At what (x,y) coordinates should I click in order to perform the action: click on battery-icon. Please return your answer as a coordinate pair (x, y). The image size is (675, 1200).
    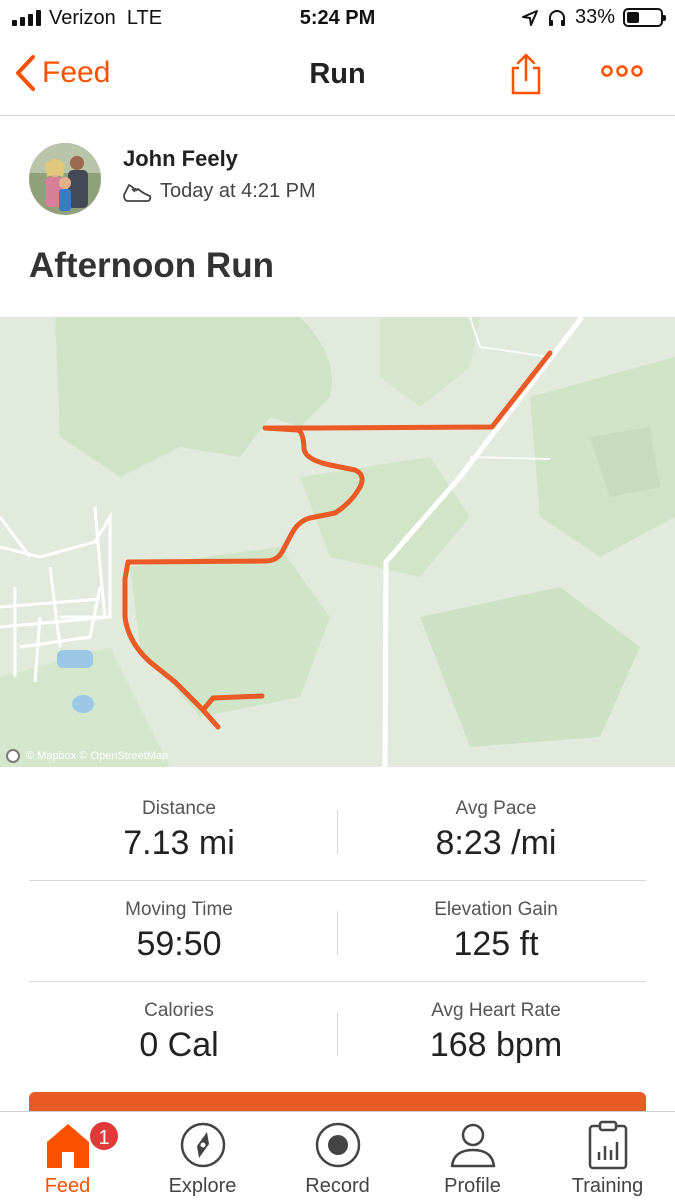
    Looking at the image, I should click on (644, 17).